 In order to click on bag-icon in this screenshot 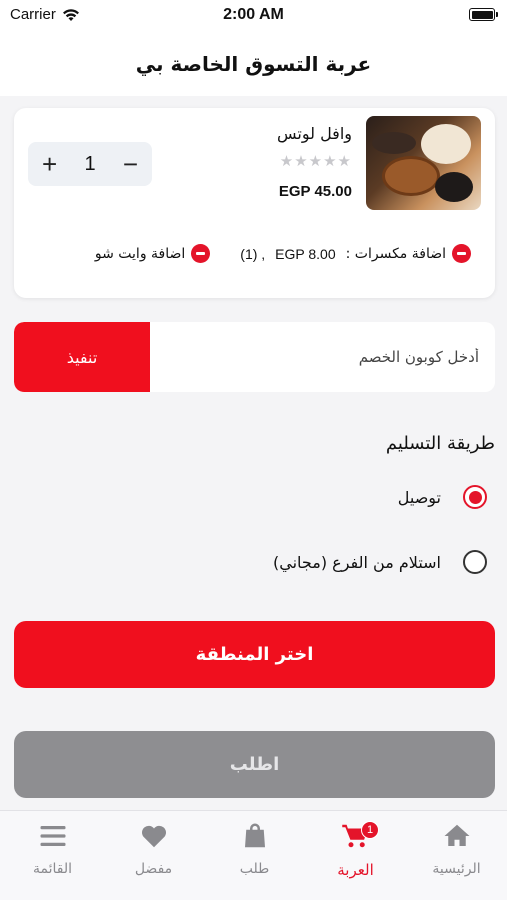, I will do `click(254, 835)`.